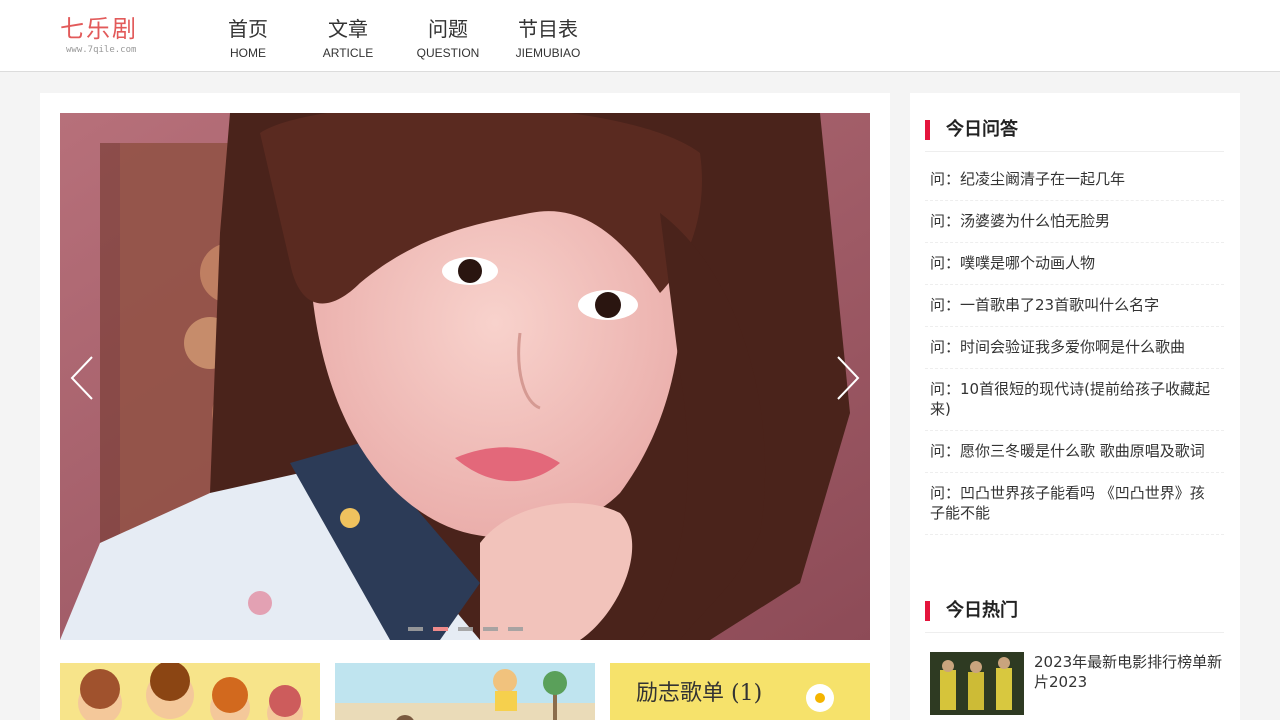 The height and width of the screenshot is (720, 1280). What do you see at coordinates (1074, 180) in the screenshot?
I see `qa-item: 问：纪凌尘阚清子在一起几年` at bounding box center [1074, 180].